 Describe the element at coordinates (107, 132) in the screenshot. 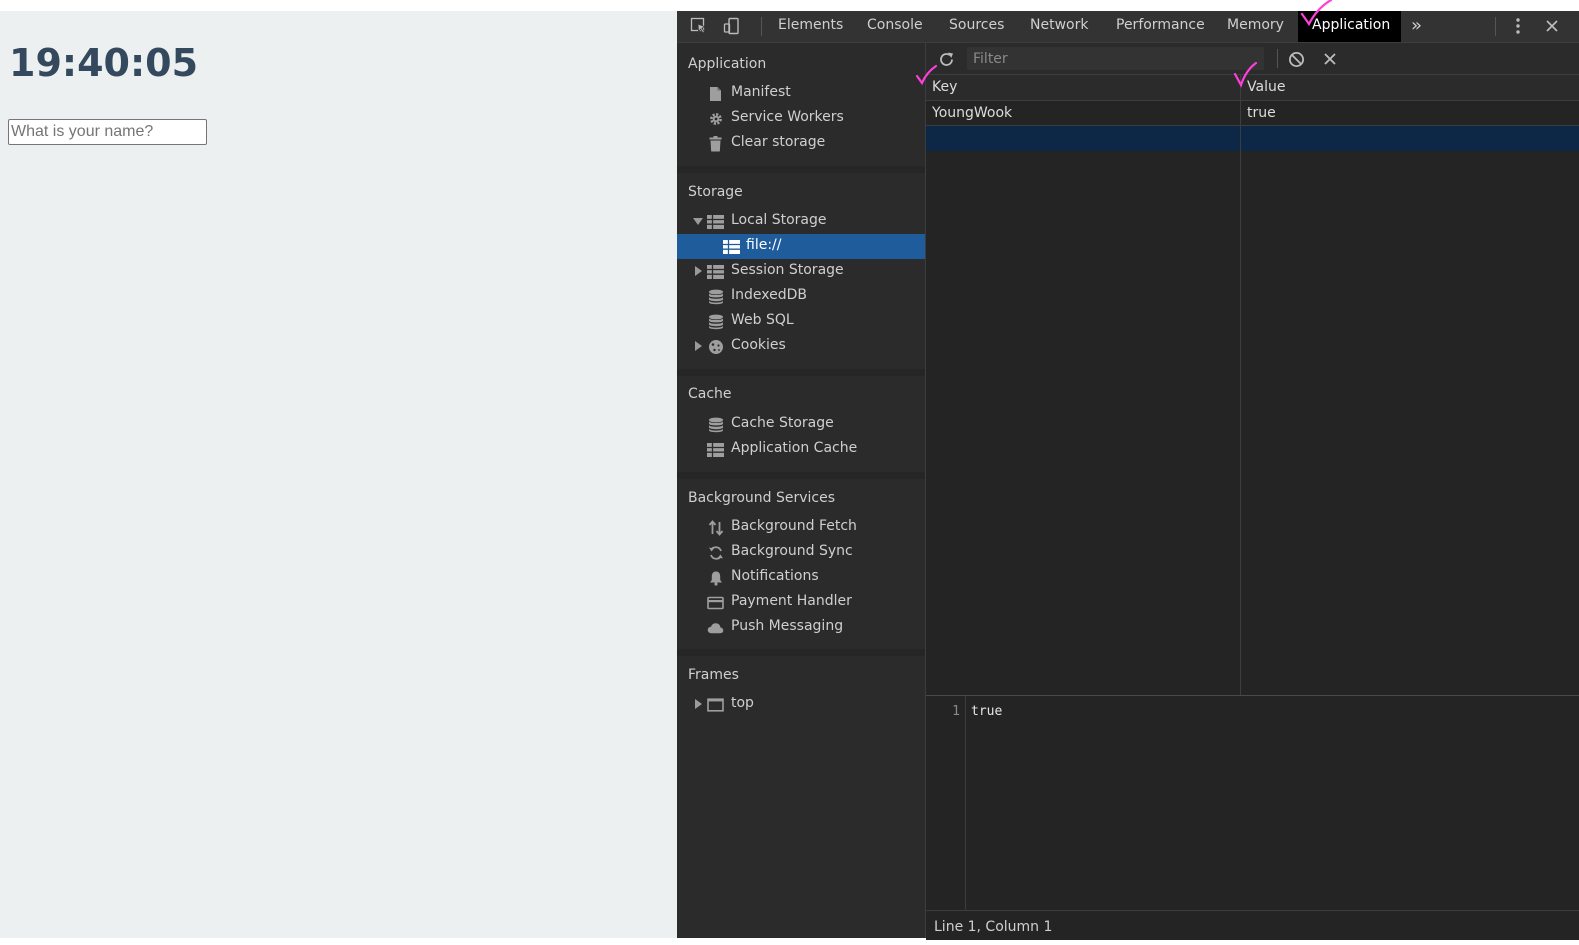

I see `name-input` at that location.